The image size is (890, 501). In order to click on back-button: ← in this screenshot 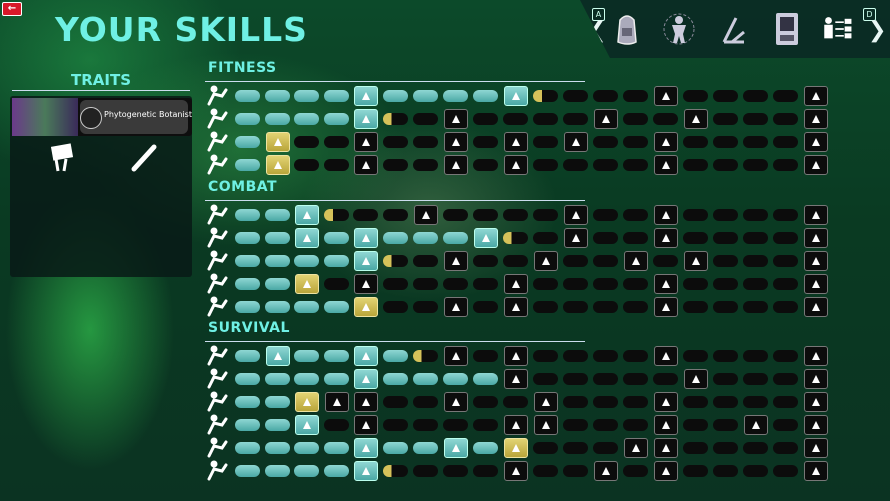, I will do `click(12, 9)`.